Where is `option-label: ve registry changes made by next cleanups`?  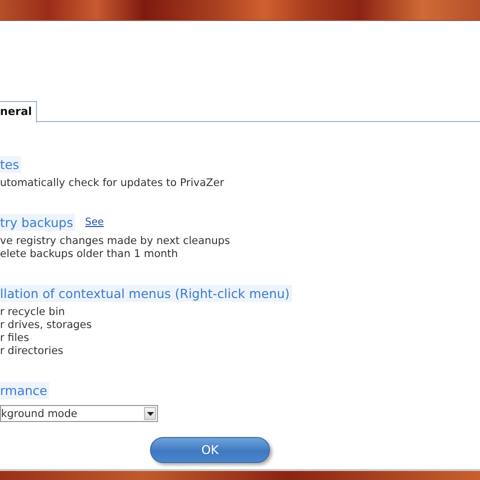 option-label: ve registry changes made by next cleanups is located at coordinates (116, 241).